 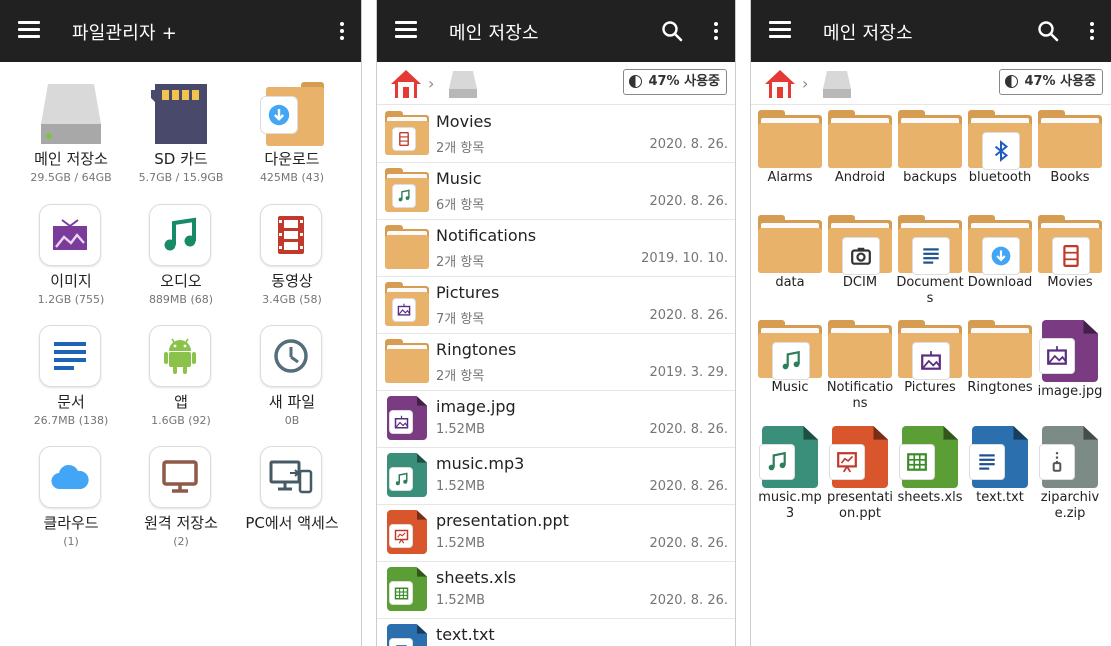 What do you see at coordinates (71, 159) in the screenshot?
I see `category-label: 메인 저장소` at bounding box center [71, 159].